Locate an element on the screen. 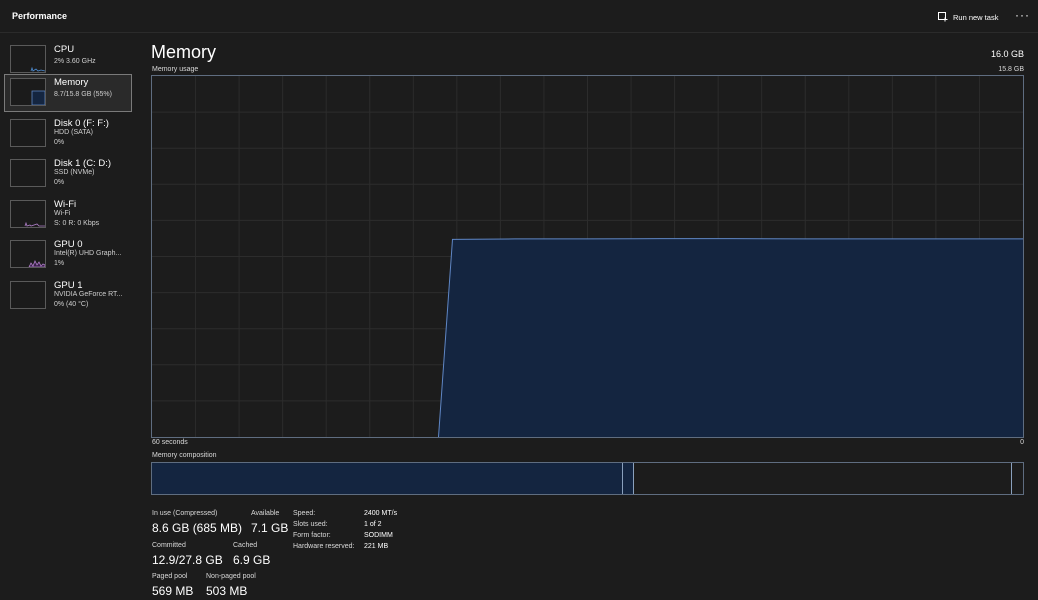 The height and width of the screenshot is (600, 1038). available-value: 7.1 GB is located at coordinates (270, 528).